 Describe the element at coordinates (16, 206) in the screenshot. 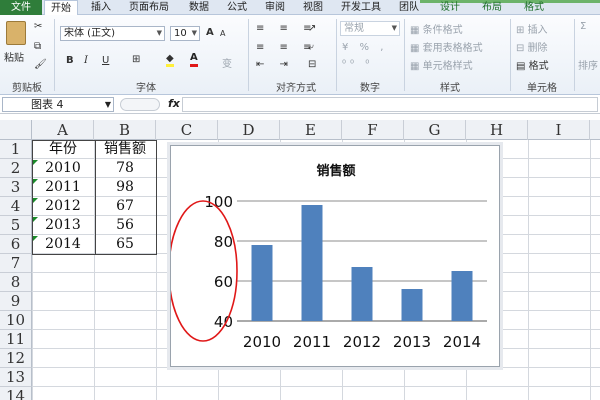

I see `row-header: 4` at that location.